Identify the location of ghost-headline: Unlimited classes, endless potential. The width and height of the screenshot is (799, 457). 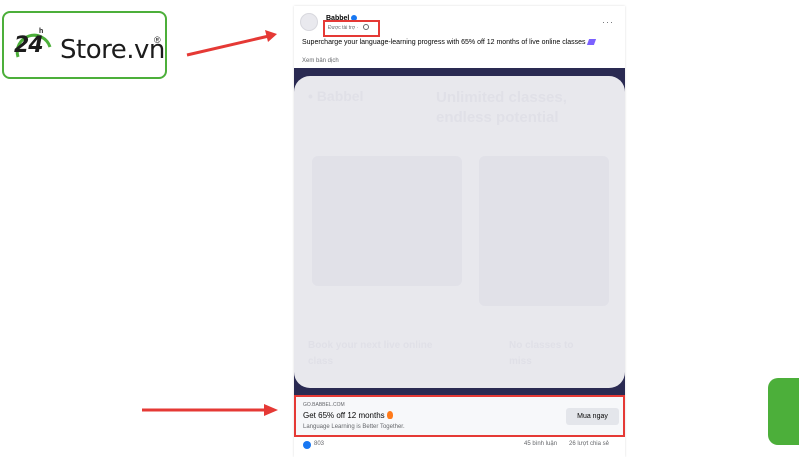
(501, 107).